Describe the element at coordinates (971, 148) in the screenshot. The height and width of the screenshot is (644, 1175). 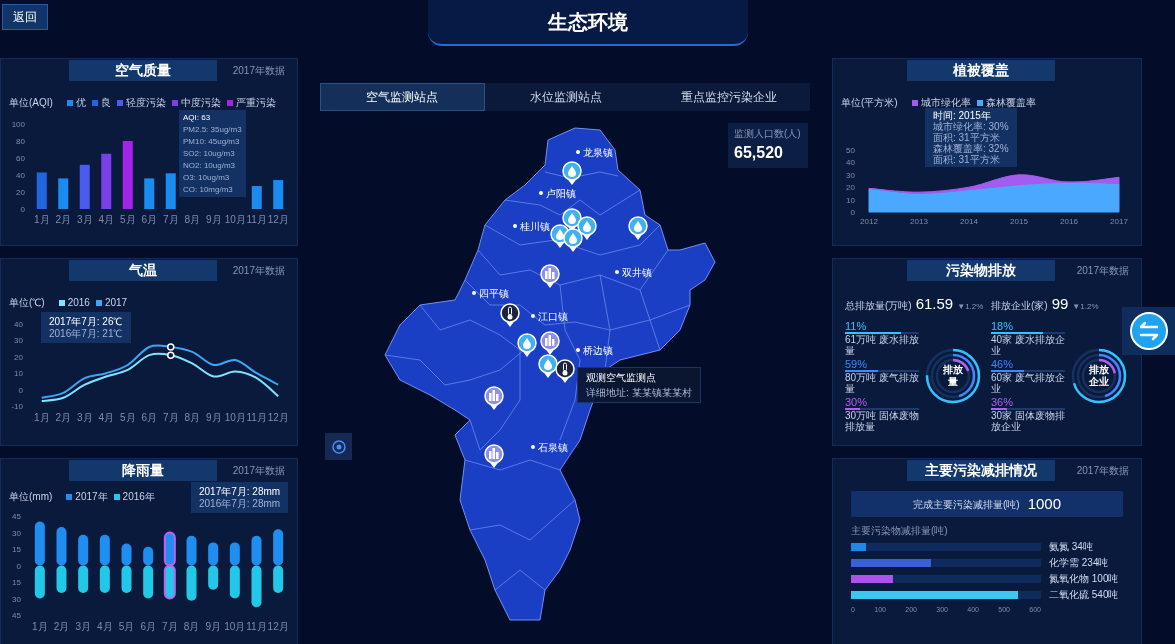
I see `tooltip-text: 森林覆盖率: 32%` at that location.